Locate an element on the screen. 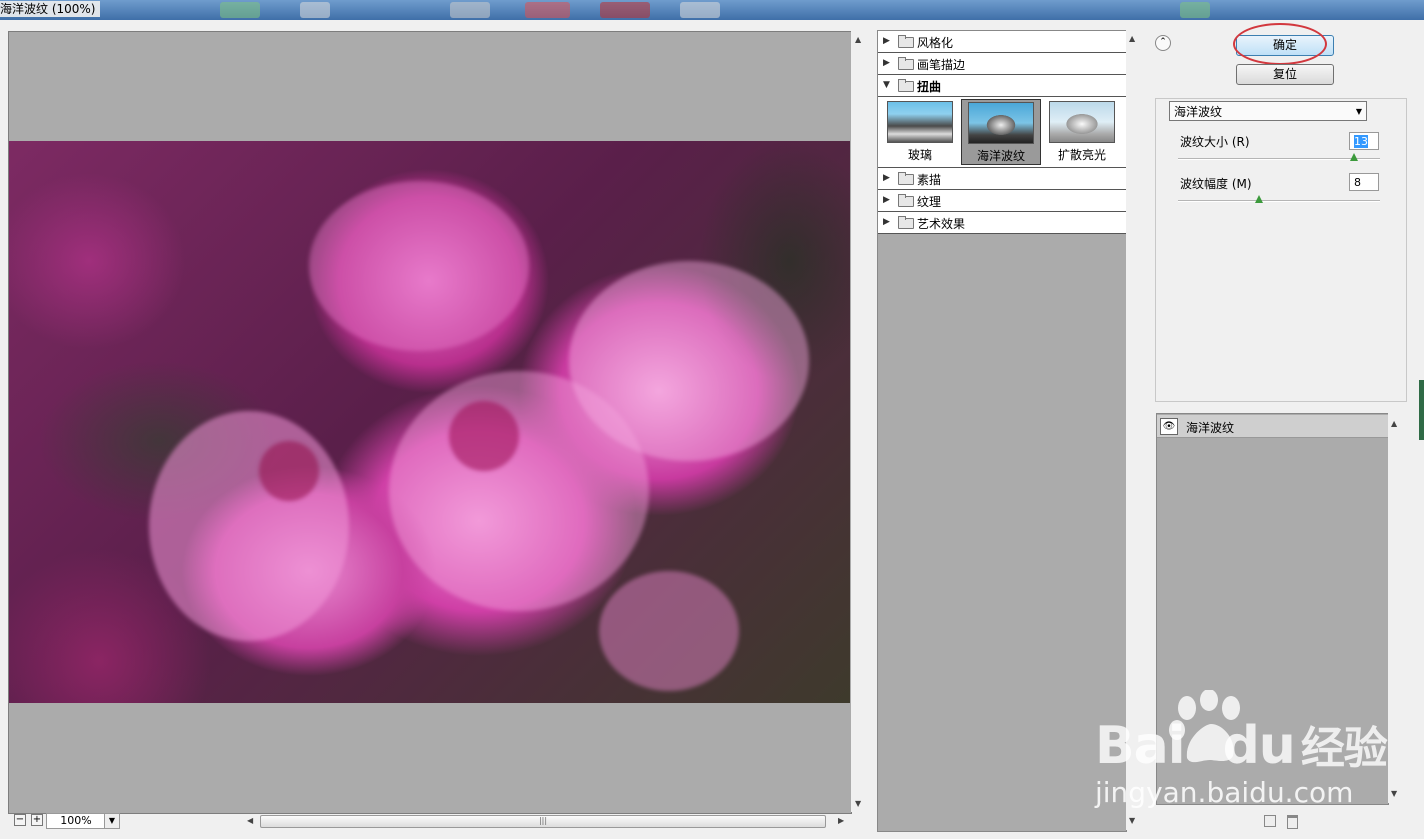  distort-filter-thumbnails: 玻璃 海洋波纹 扩散亮光 is located at coordinates (1002, 132).